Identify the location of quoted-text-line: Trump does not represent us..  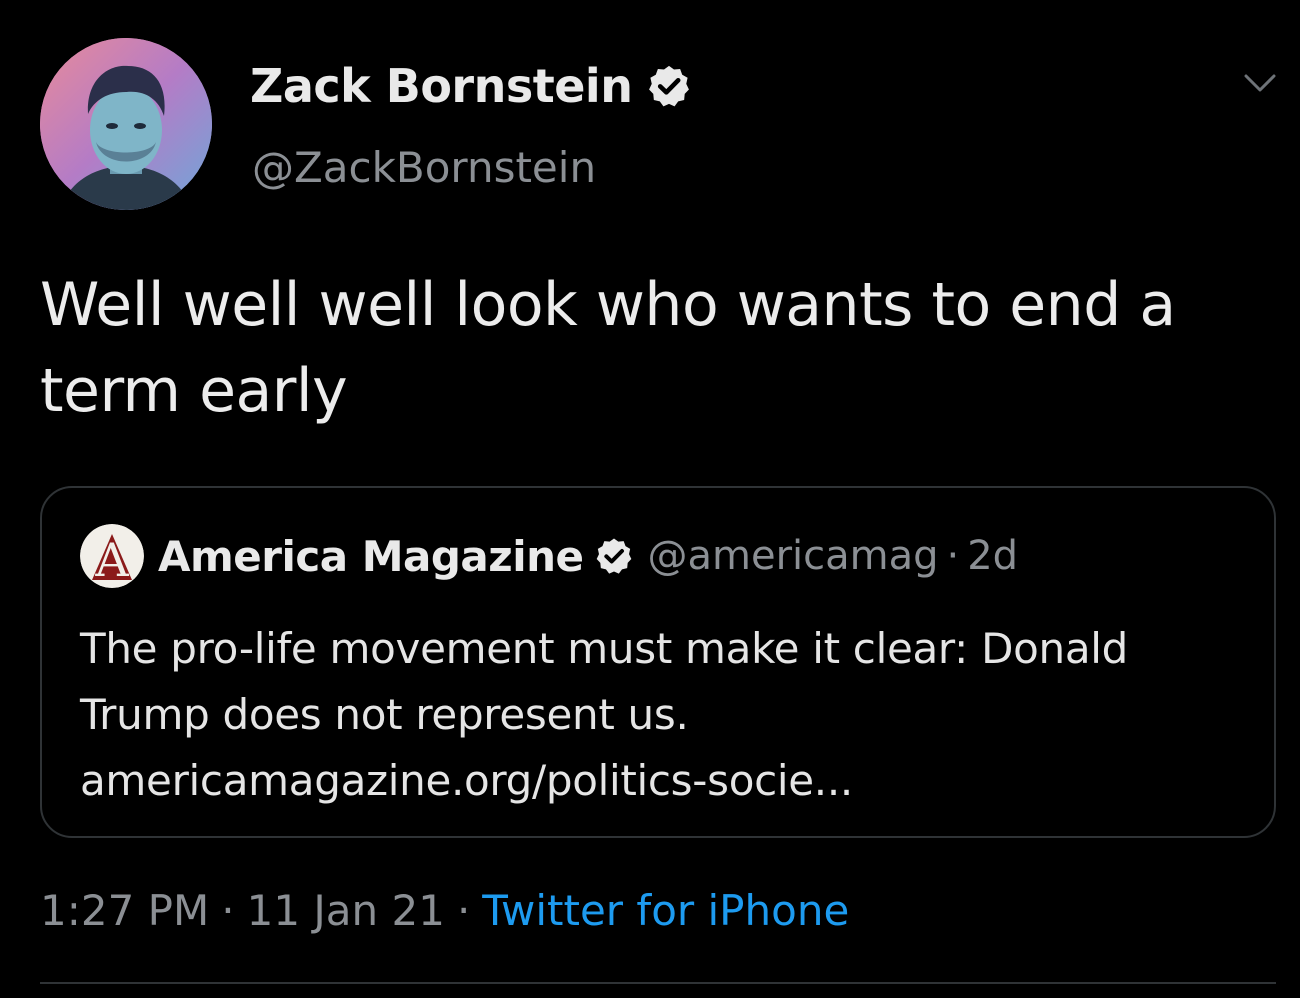
(384, 714).